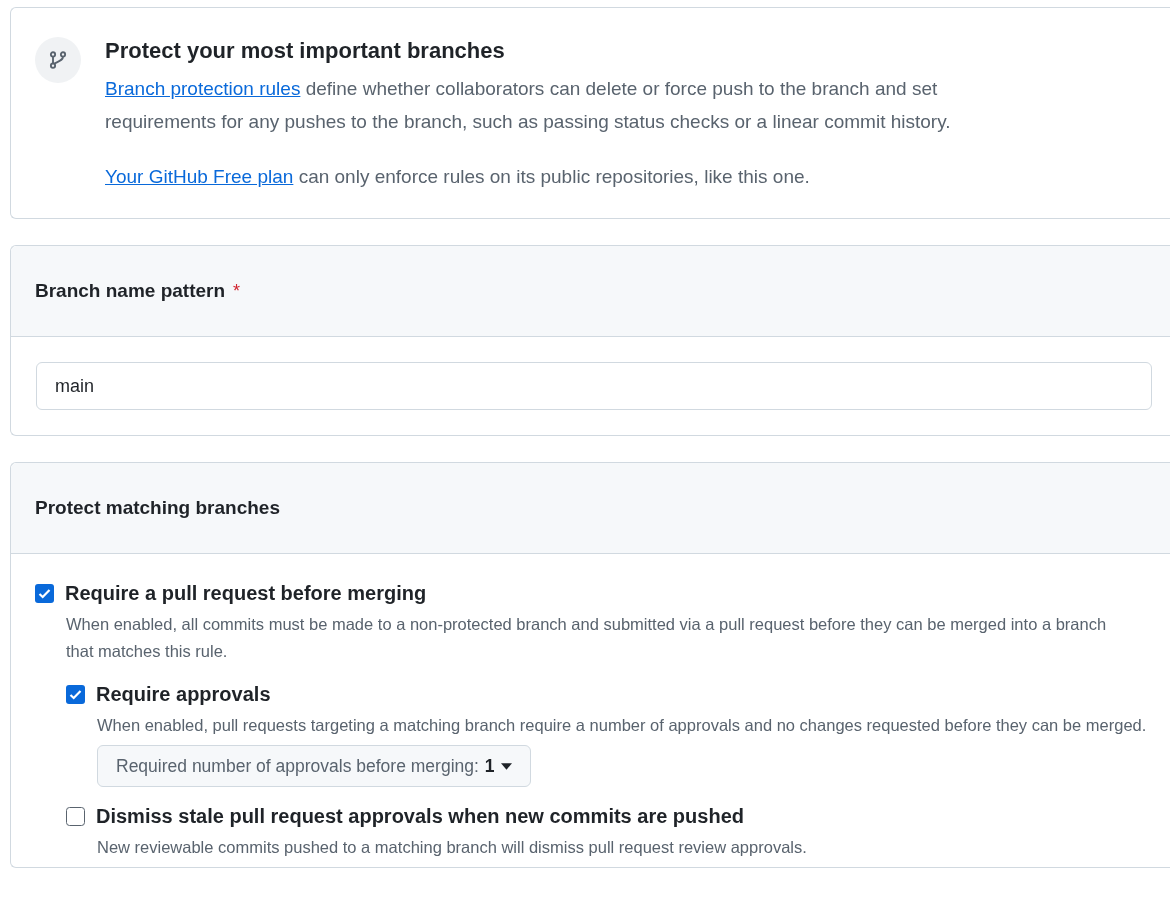 The height and width of the screenshot is (899, 1170). I want to click on section-title: Protect matching branches, so click(157, 508).